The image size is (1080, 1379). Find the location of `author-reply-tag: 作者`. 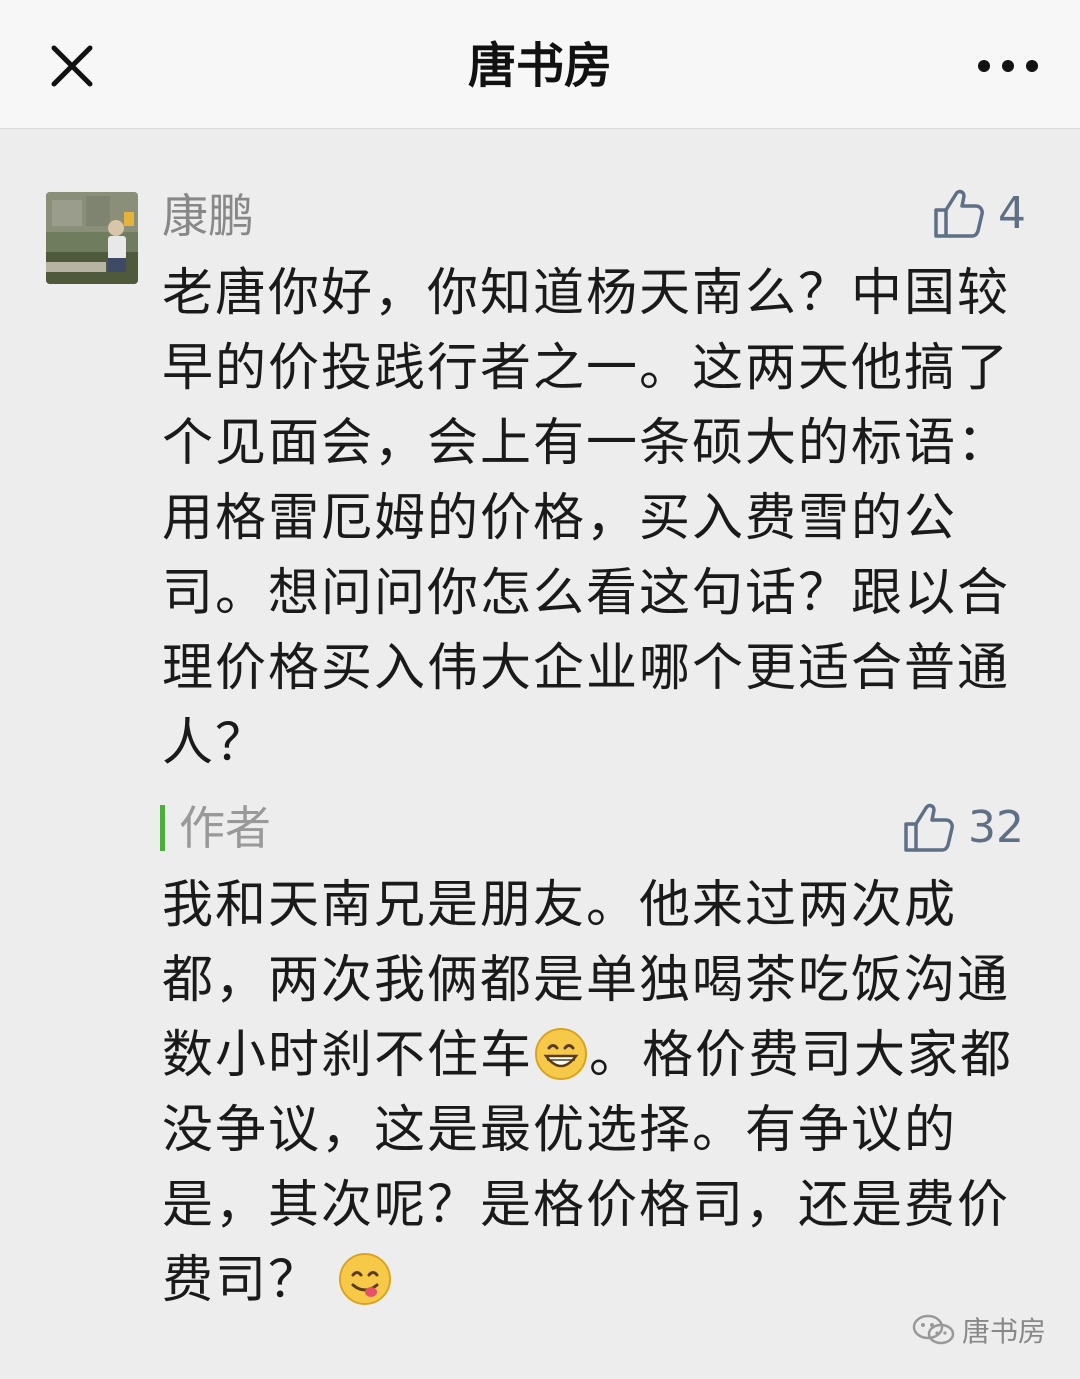

author-reply-tag: 作者 is located at coordinates (215, 828).